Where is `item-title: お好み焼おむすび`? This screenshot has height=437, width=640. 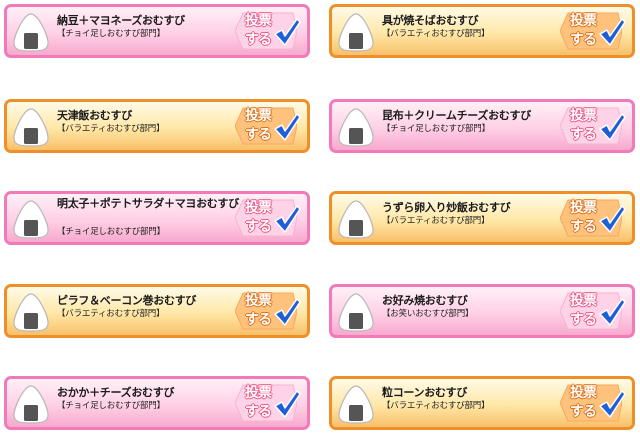
item-title: お好み焼おむすび is located at coordinates (425, 300).